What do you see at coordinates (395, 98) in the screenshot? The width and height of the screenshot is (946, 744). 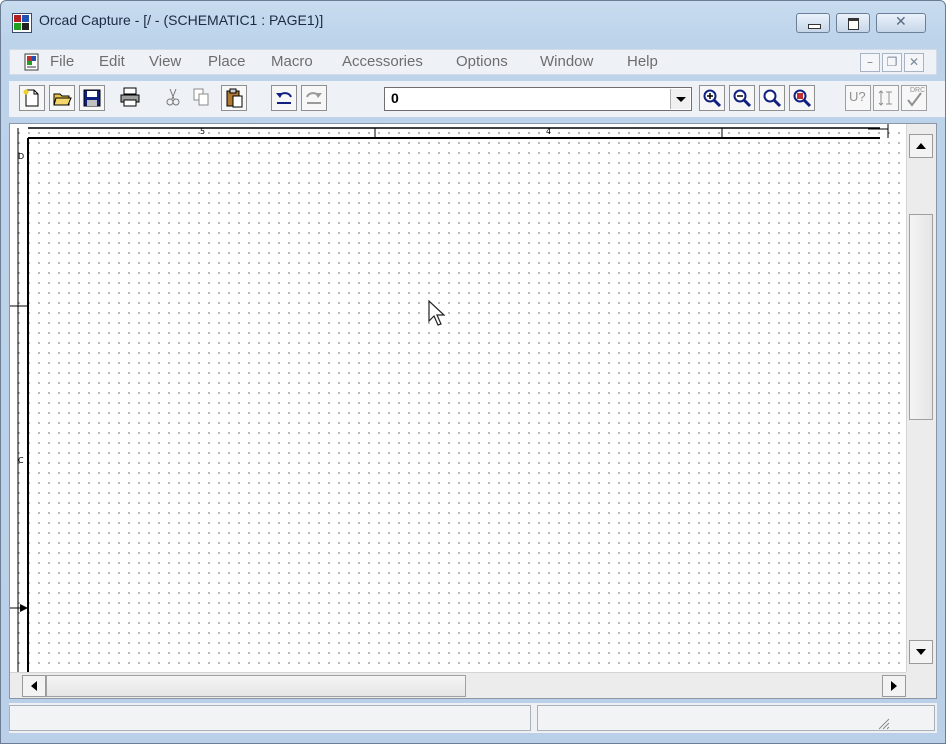 I see `combo-value: 0` at bounding box center [395, 98].